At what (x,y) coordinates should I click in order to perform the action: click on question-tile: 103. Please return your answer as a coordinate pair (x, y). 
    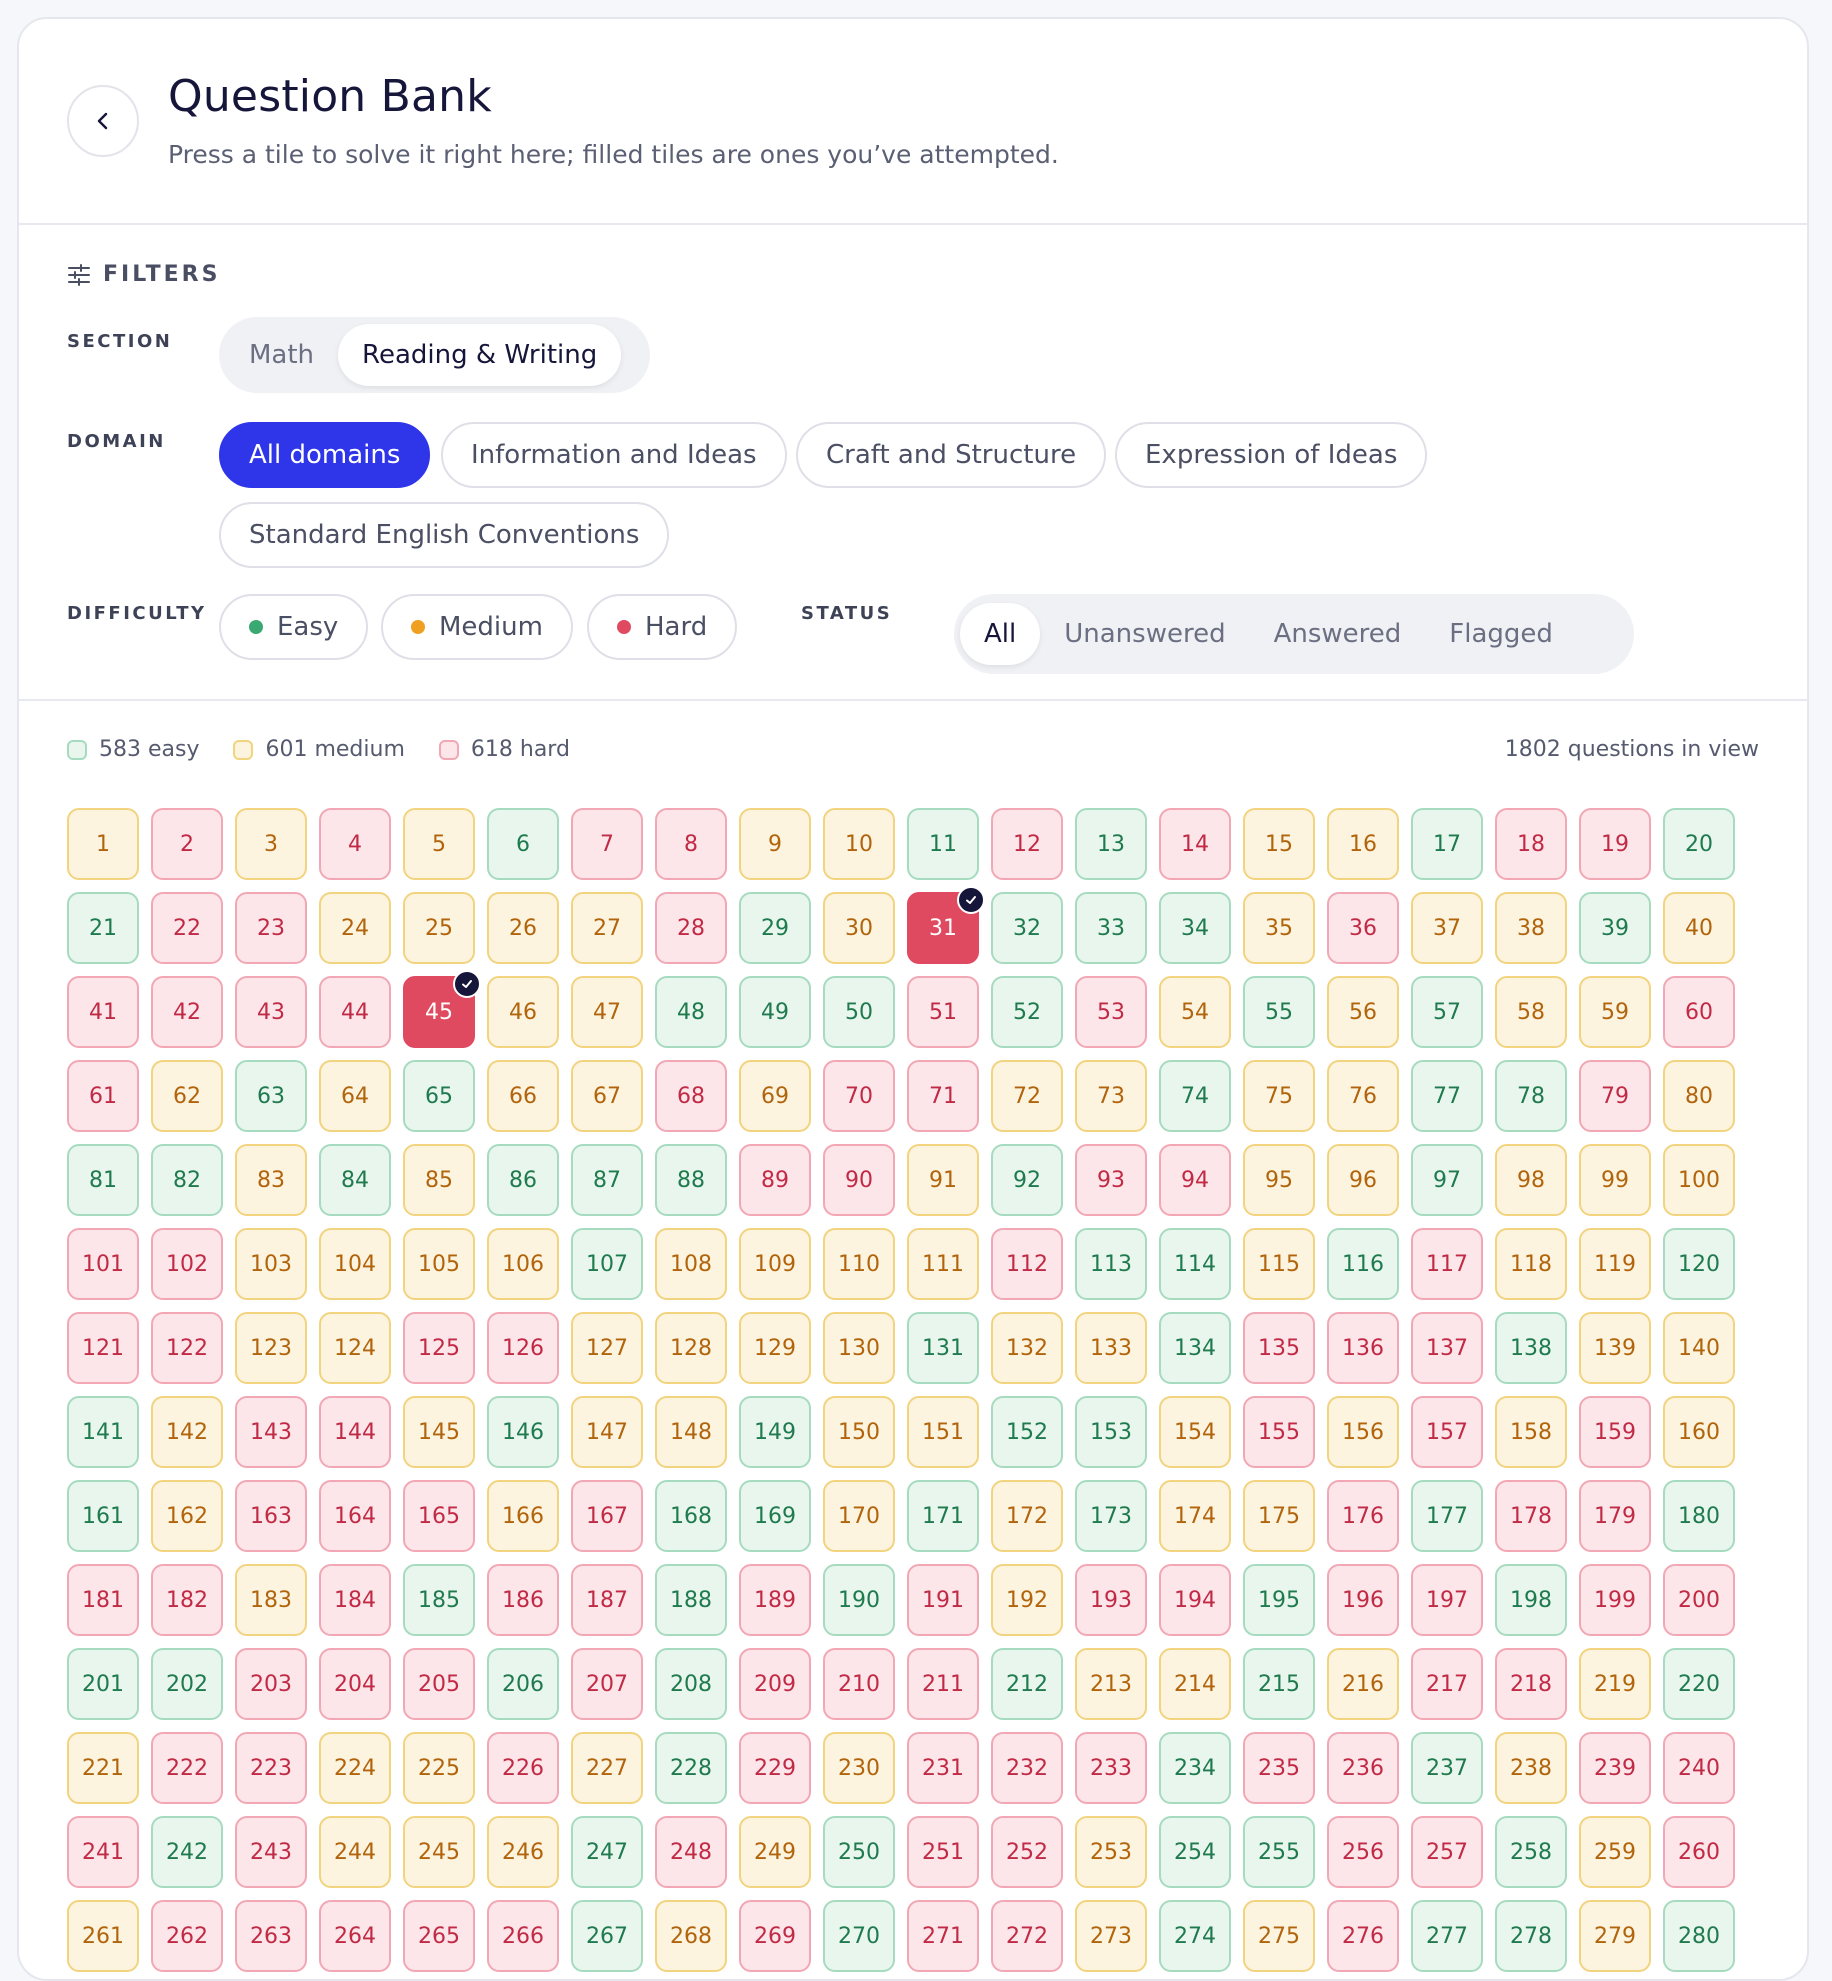
    Looking at the image, I should click on (271, 1264).